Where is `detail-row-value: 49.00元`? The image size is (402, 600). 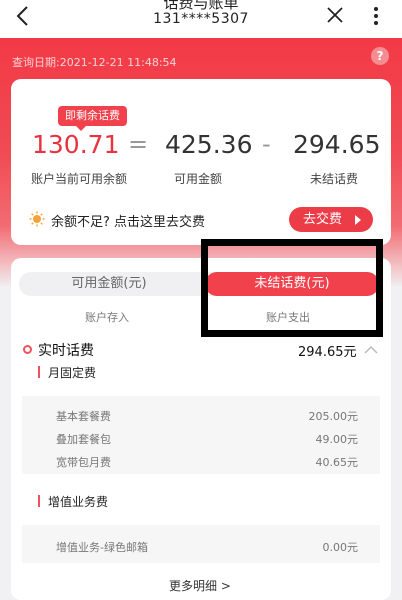 detail-row-value: 49.00元 is located at coordinates (337, 439).